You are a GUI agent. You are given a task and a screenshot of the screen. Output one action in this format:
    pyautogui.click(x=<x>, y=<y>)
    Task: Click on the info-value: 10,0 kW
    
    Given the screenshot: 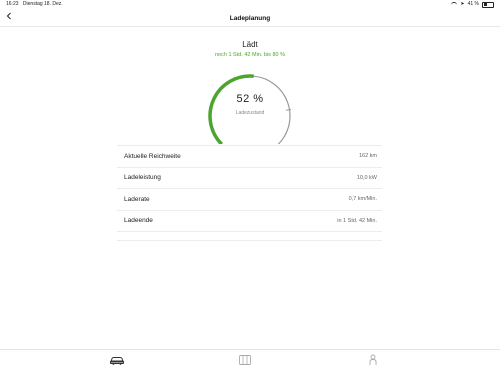 What is the action you would take?
    pyautogui.click(x=366, y=177)
    